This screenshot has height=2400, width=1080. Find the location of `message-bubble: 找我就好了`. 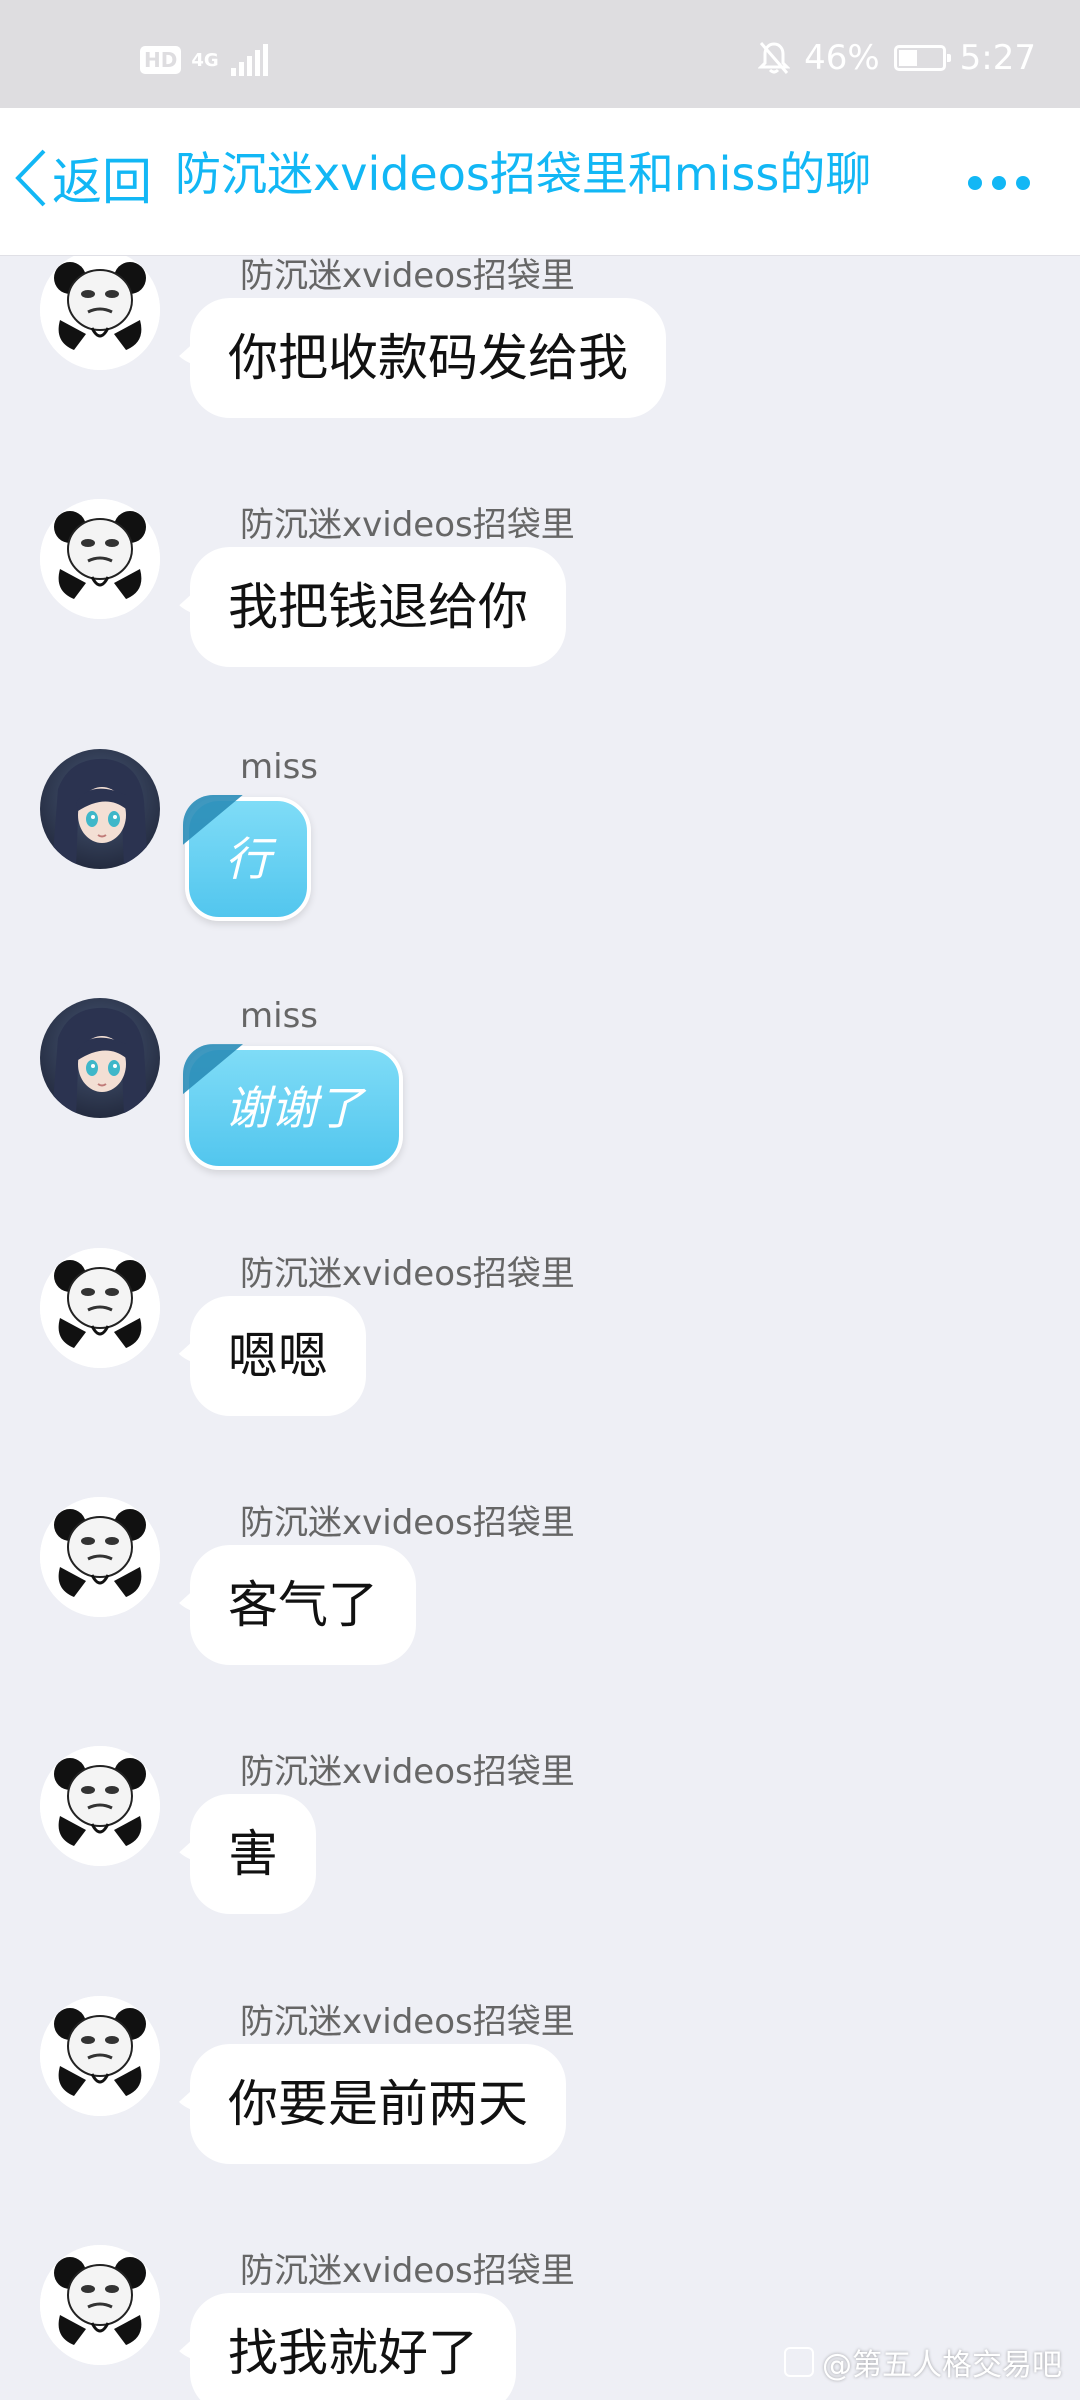

message-bubble: 找我就好了 is located at coordinates (353, 2346).